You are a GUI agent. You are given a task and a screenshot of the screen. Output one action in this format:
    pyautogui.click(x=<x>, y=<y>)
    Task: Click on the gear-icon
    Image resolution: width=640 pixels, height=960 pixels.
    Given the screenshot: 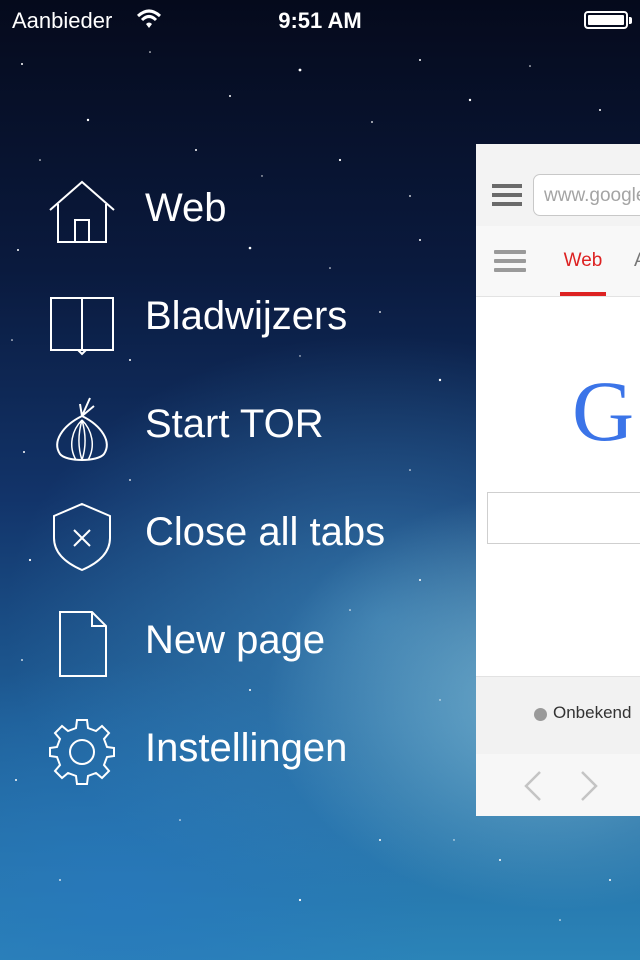 What is the action you would take?
    pyautogui.click(x=82, y=752)
    